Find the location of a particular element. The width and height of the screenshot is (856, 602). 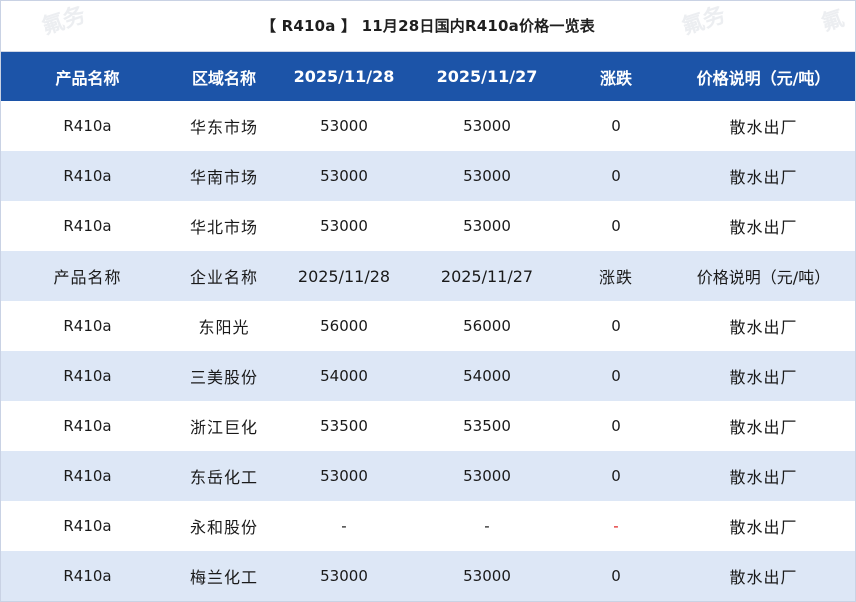

header-change: 涨跌 is located at coordinates (616, 76).